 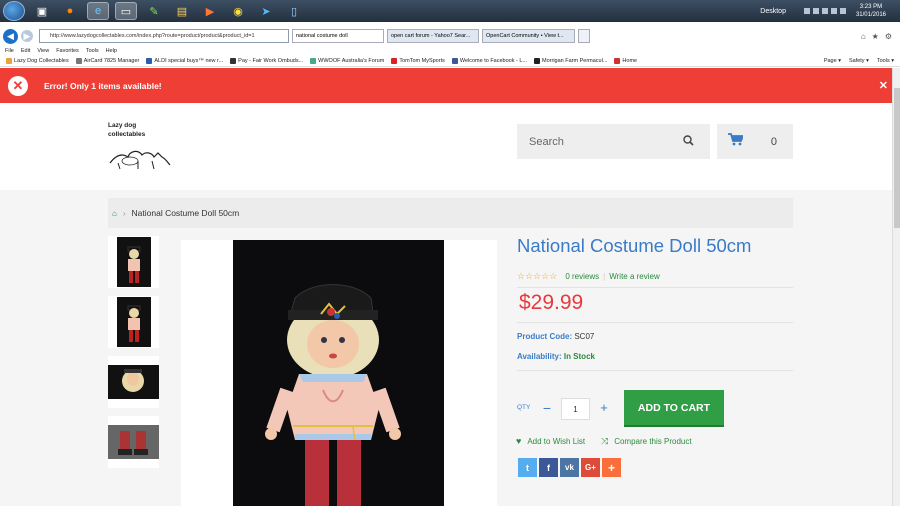 What do you see at coordinates (43, 51) in the screenshot?
I see `menu-view: View` at bounding box center [43, 51].